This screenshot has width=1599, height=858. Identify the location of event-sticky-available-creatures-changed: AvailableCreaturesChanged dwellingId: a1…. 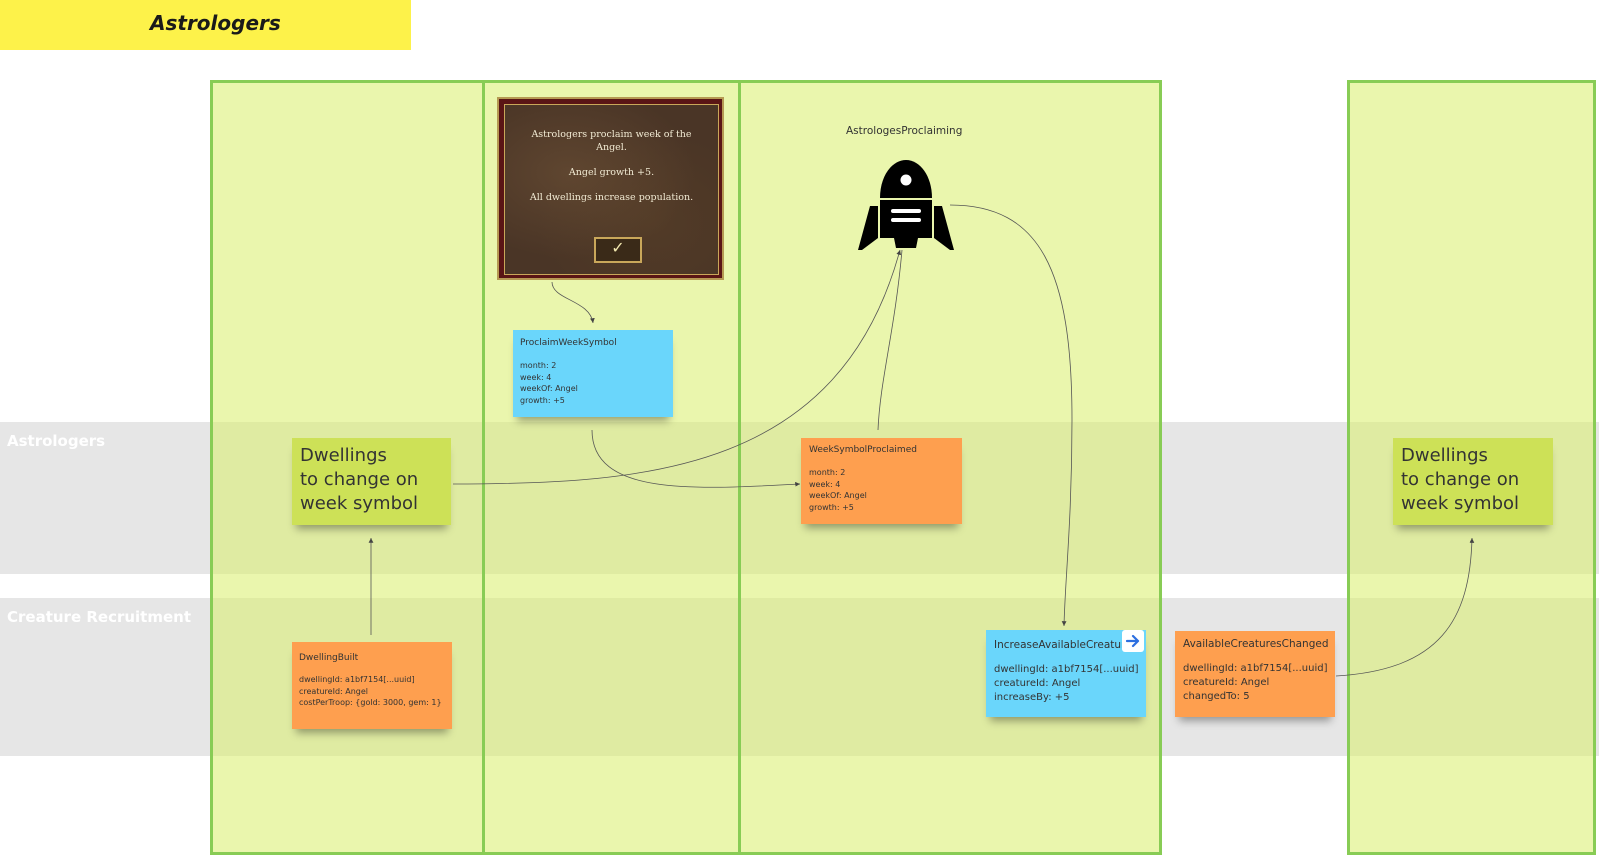
(1255, 674).